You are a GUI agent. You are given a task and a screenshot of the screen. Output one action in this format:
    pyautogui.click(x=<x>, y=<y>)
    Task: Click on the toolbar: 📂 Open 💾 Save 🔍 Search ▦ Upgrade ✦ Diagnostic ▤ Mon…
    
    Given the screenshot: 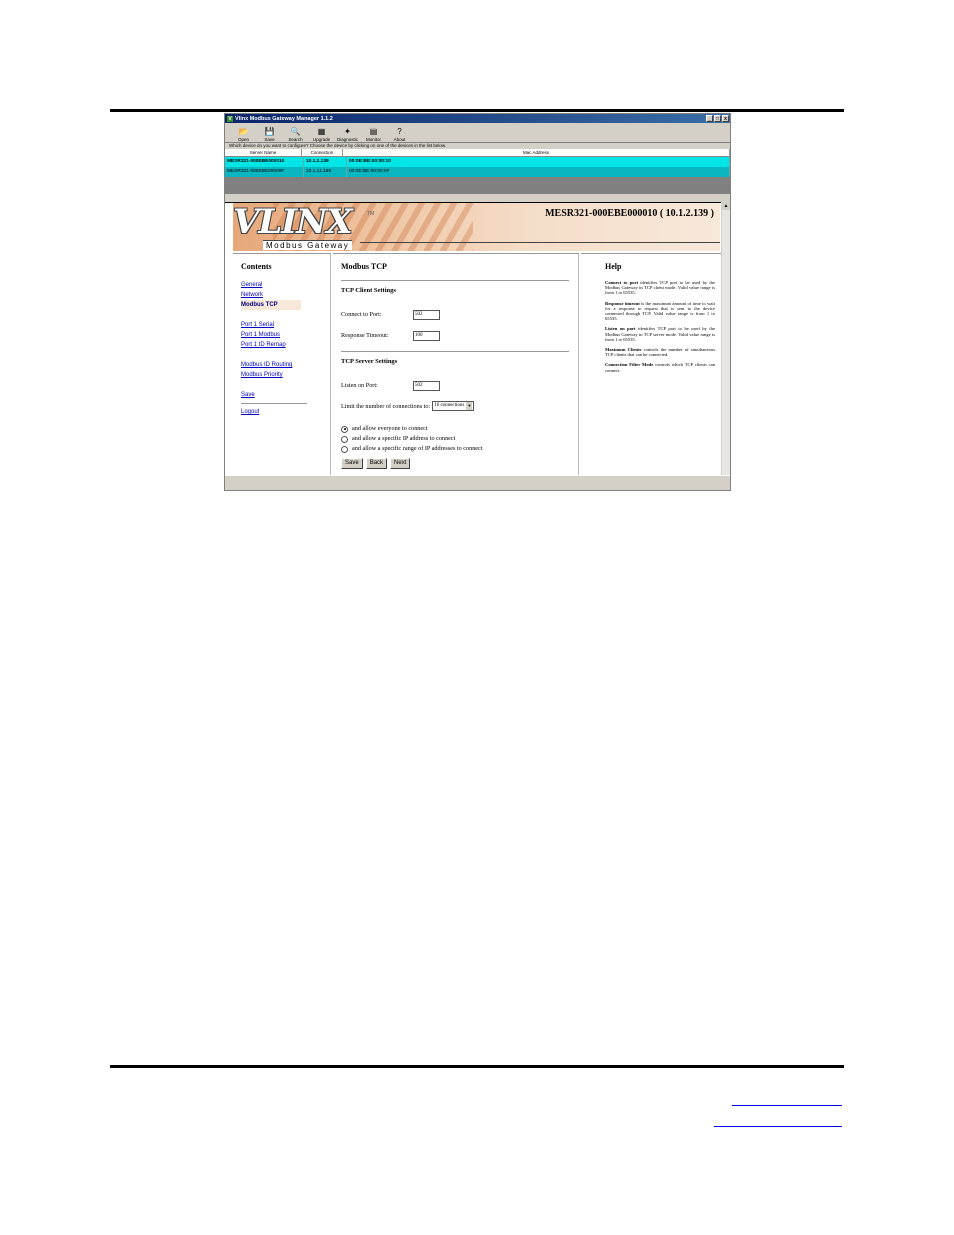 What is the action you would take?
    pyautogui.click(x=477, y=133)
    